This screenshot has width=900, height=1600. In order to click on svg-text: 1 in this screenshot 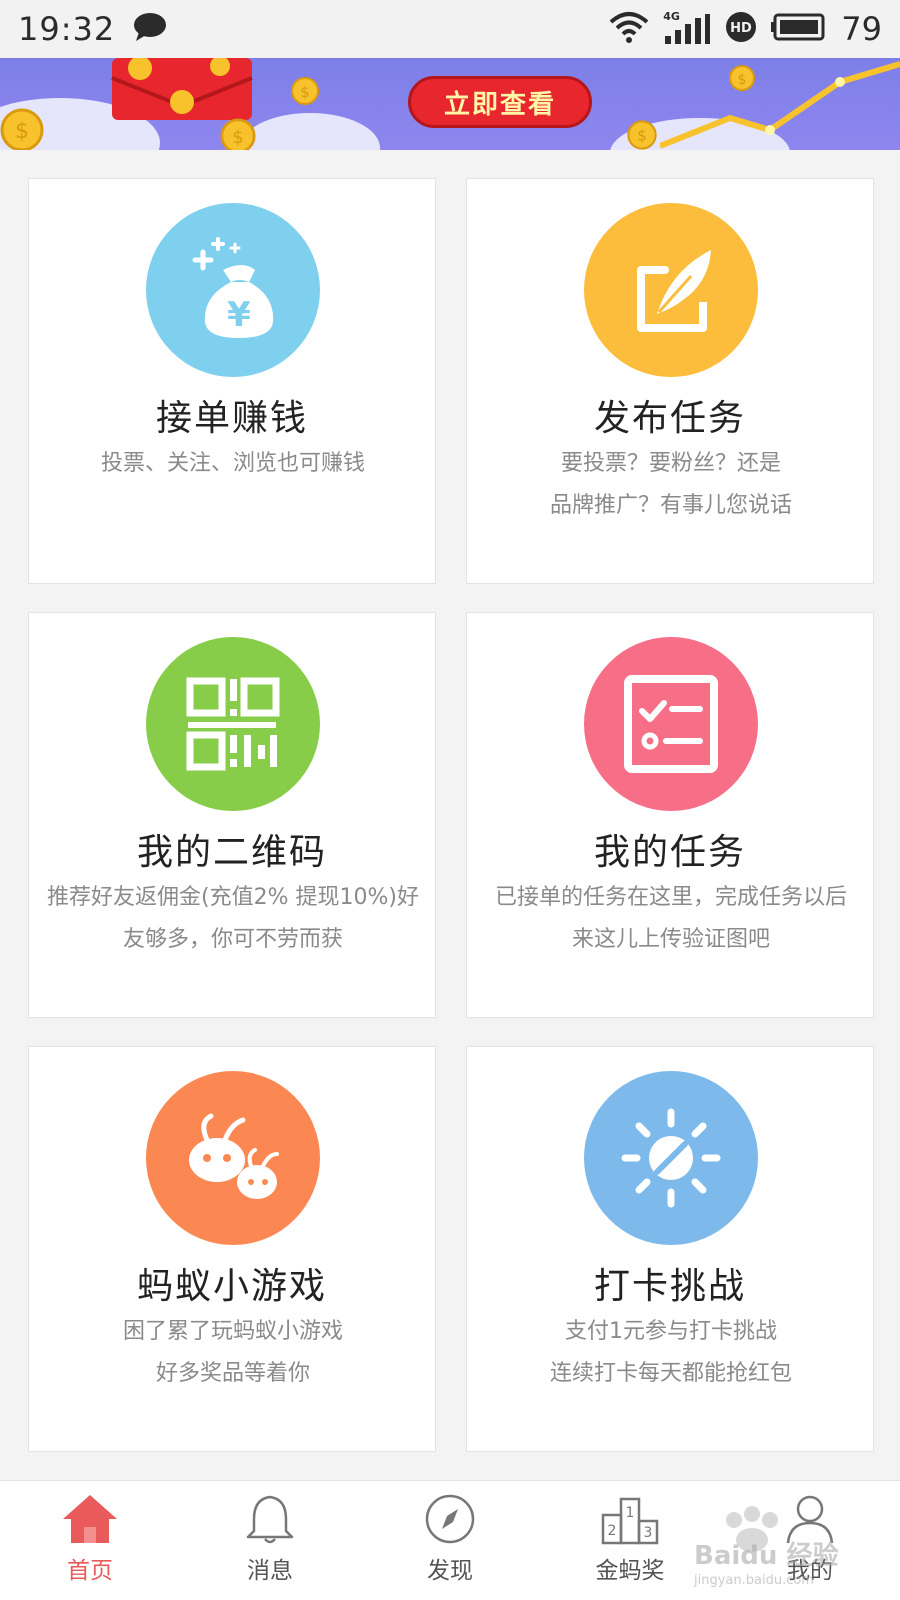, I will do `click(630, 1513)`.